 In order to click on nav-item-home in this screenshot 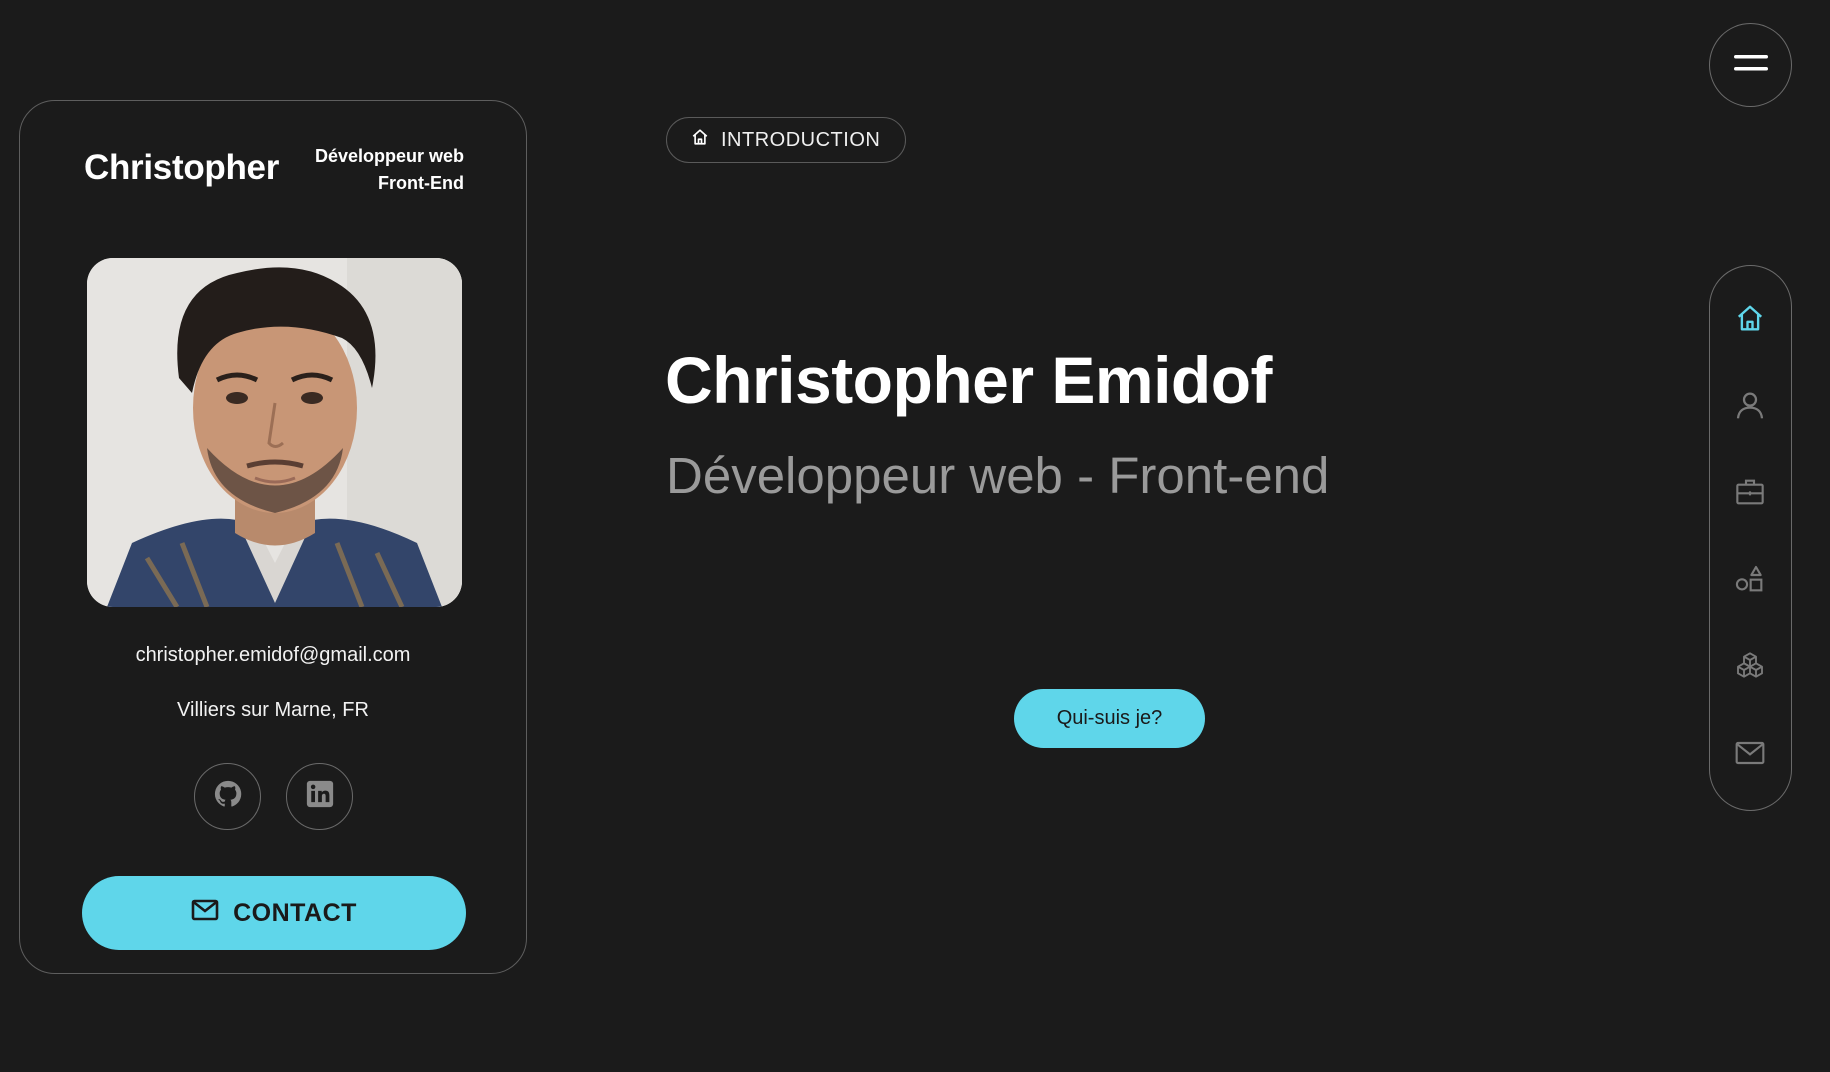, I will do `click(1750, 320)`.